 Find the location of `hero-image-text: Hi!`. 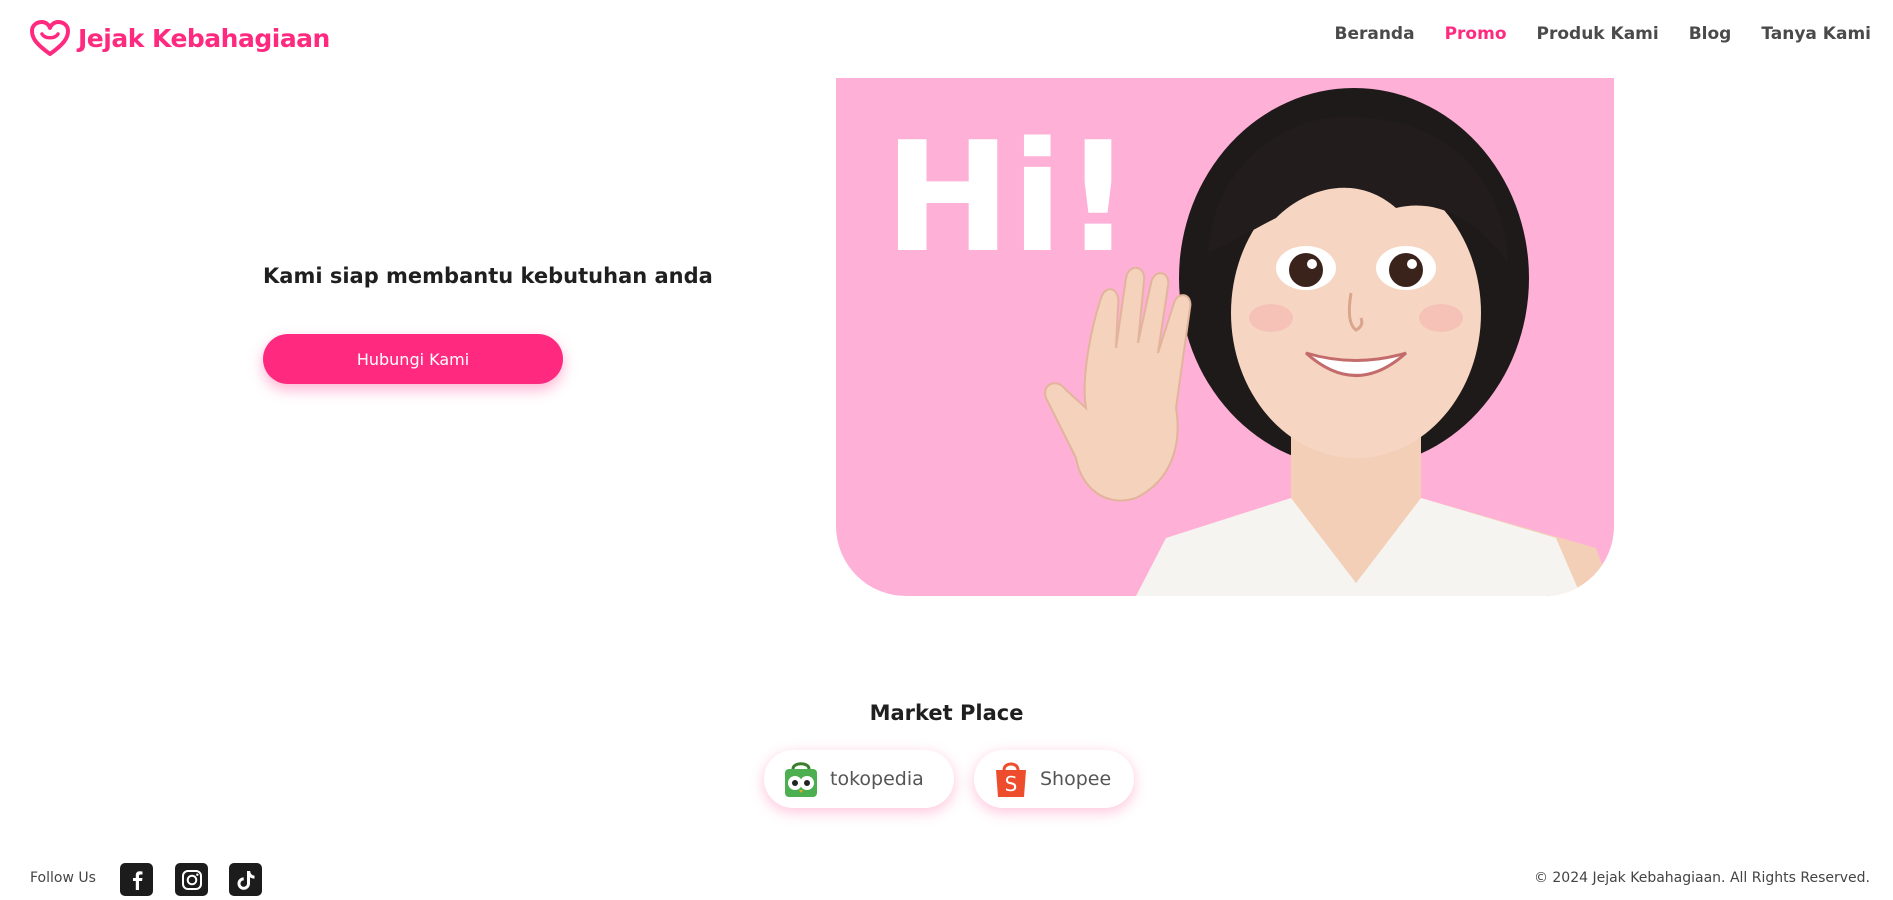

hero-image-text: Hi! is located at coordinates (1008, 197).